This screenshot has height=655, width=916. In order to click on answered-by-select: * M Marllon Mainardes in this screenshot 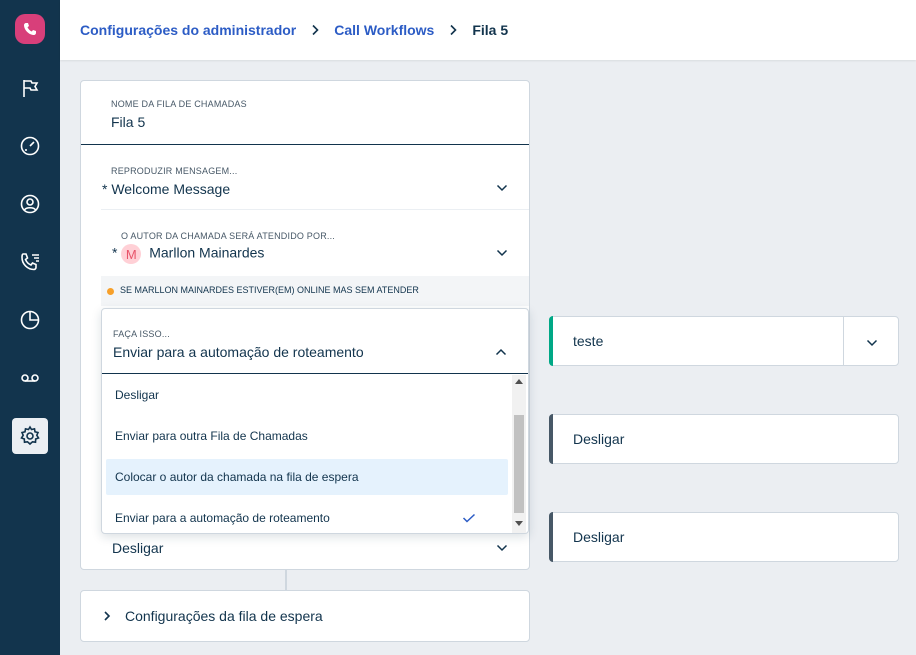, I will do `click(188, 254)`.